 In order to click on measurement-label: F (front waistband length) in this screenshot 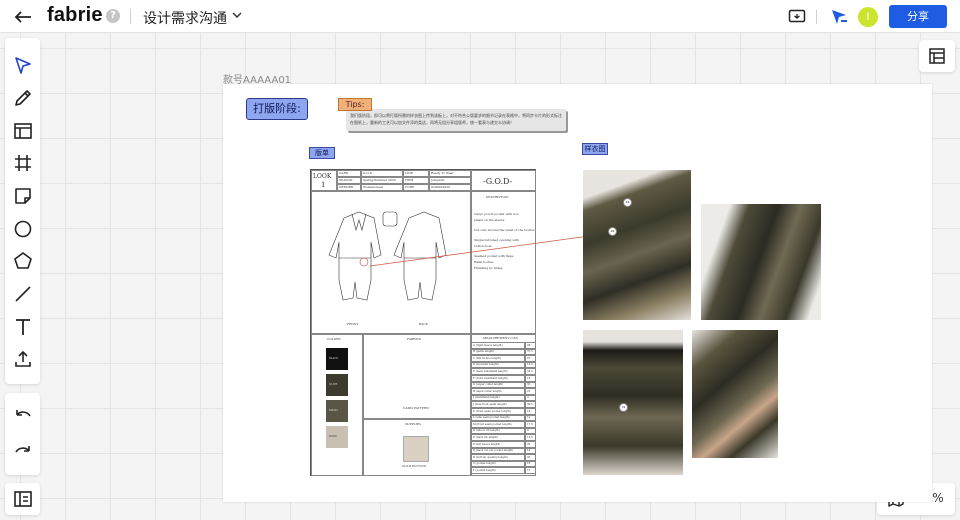, I will do `click(490, 378)`.